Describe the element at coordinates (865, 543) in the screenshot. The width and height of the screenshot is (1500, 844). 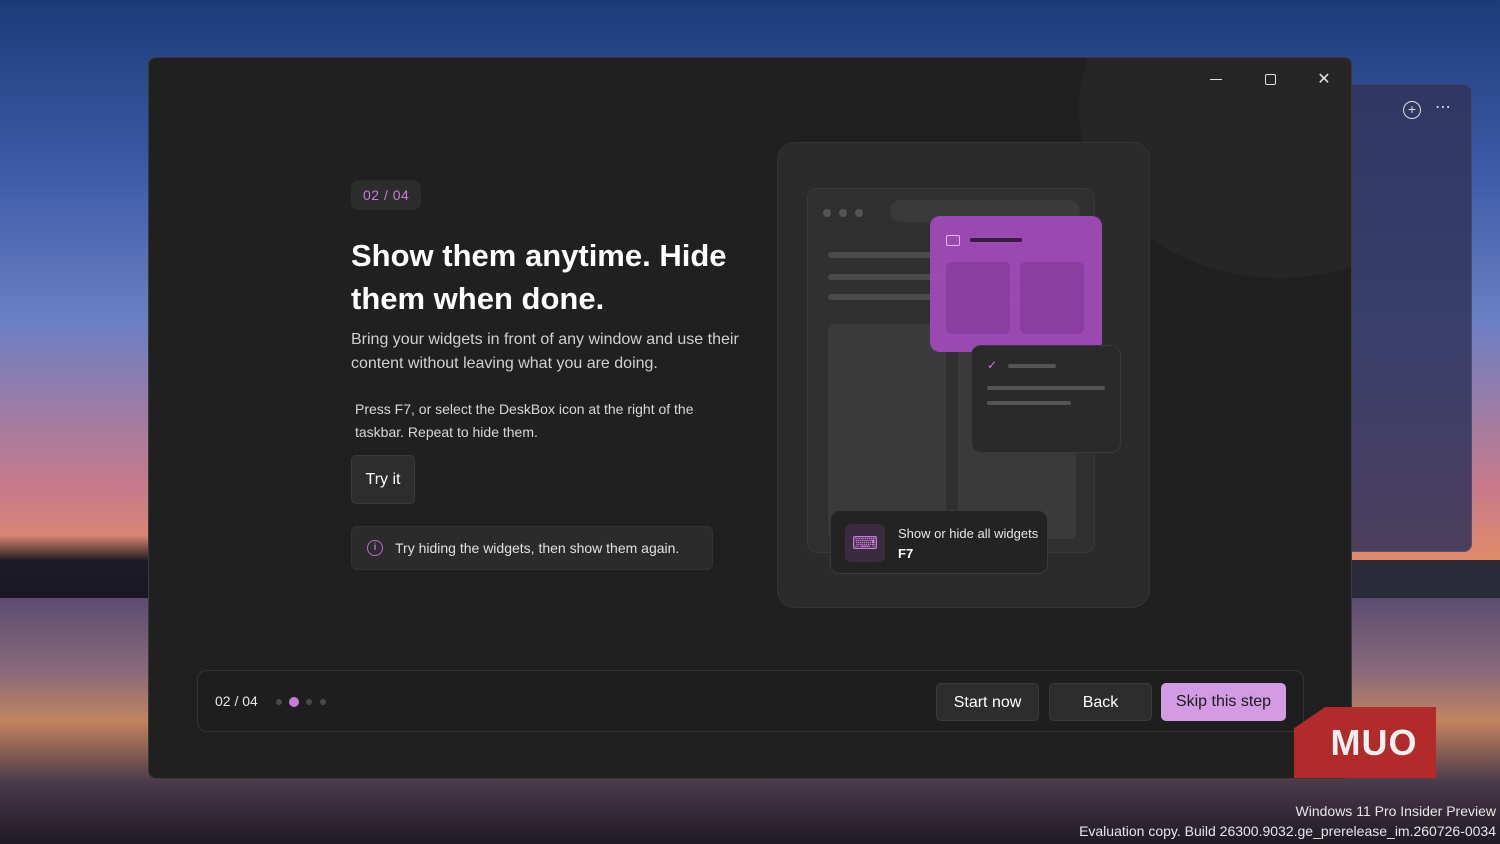
I see `keyboard-icon: ⌨` at that location.